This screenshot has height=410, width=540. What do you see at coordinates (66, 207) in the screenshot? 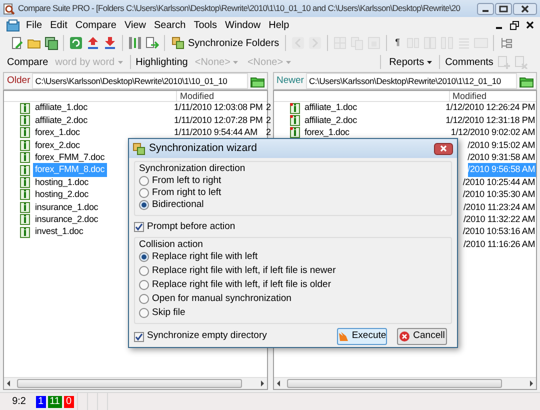
I see `file-name: insurance_1.doc` at bounding box center [66, 207].